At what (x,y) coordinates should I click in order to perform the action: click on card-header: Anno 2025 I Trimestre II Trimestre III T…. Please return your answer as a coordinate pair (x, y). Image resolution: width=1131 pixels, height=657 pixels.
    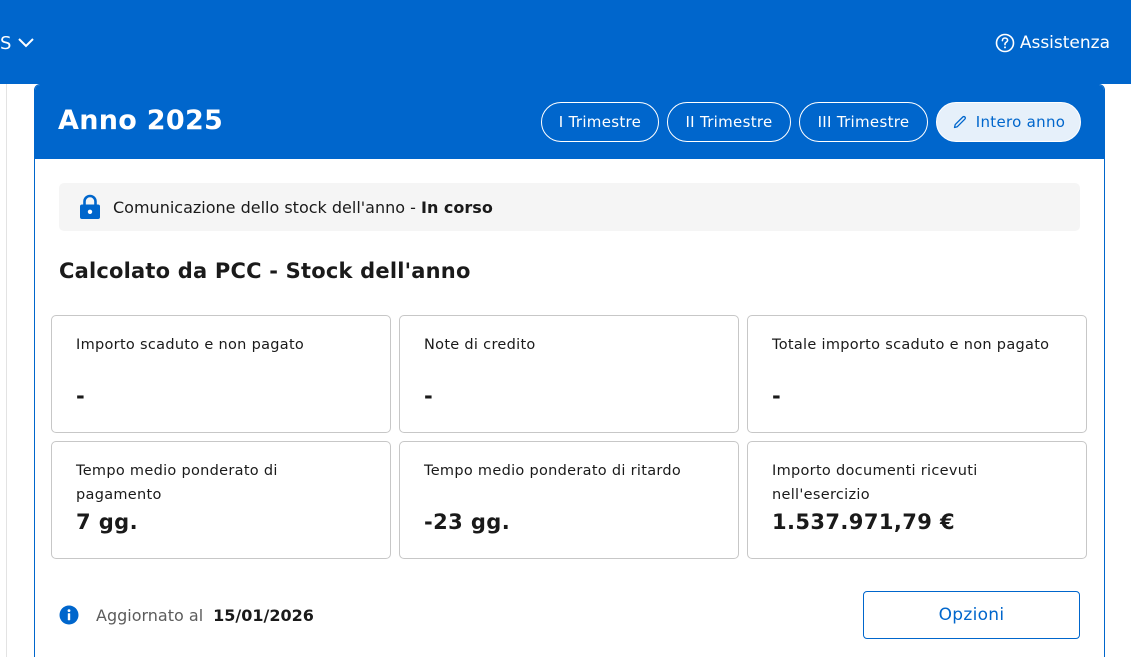
    Looking at the image, I should click on (569, 122).